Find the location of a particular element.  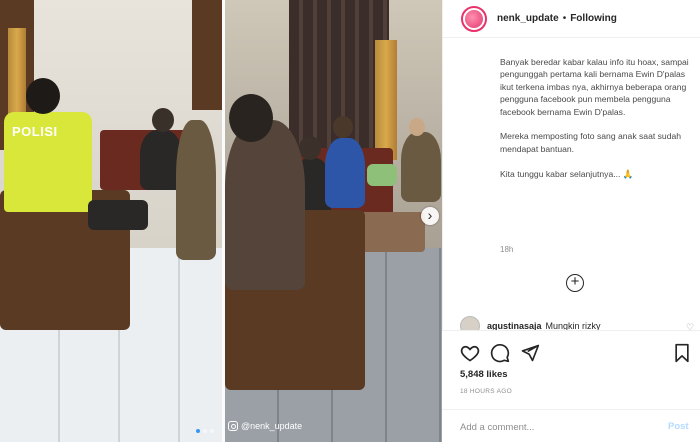

watermark-text: @nenk_update is located at coordinates (272, 426).